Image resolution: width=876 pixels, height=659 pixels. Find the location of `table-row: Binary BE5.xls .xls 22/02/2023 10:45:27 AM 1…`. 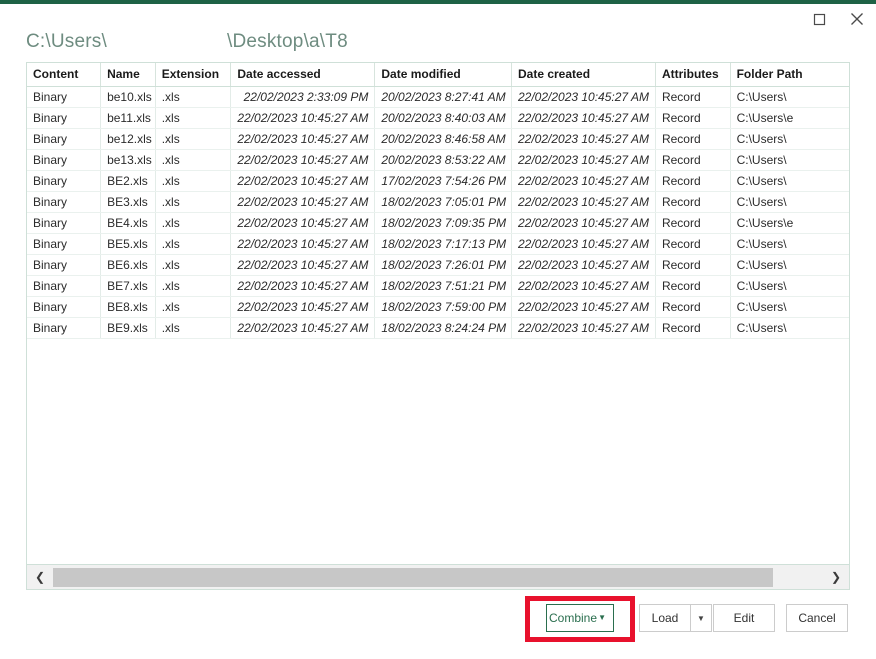

table-row: Binary BE5.xls .xls 22/02/2023 10:45:27 AM 1… is located at coordinates (438, 244).